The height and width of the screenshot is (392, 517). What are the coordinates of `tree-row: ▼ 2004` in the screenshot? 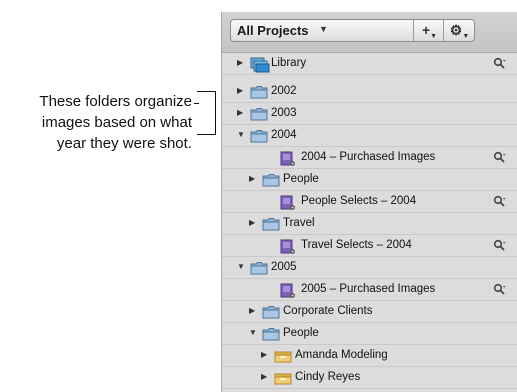 It's located at (369, 136).